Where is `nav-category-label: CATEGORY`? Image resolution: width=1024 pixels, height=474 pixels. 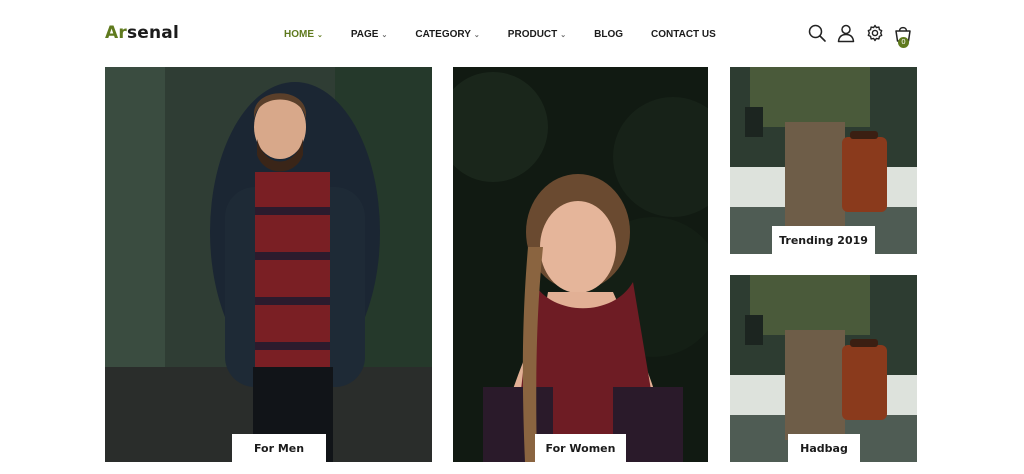 nav-category-label: CATEGORY is located at coordinates (443, 34).